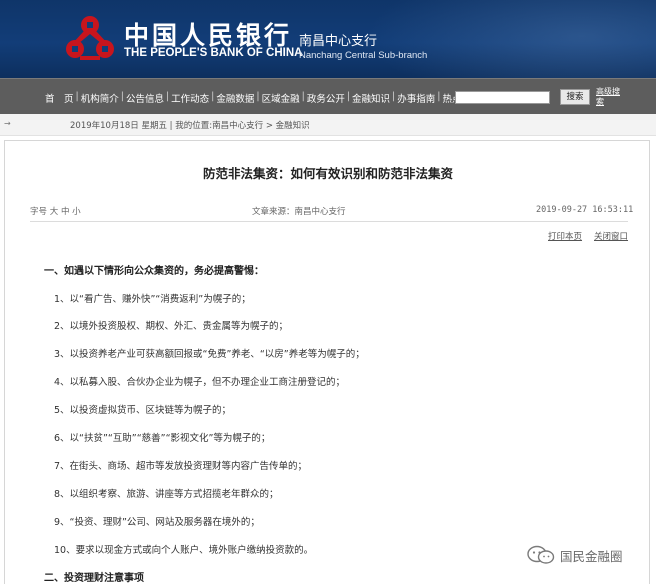  I want to click on nav-item-knowledge: 金融知识, so click(371, 98).